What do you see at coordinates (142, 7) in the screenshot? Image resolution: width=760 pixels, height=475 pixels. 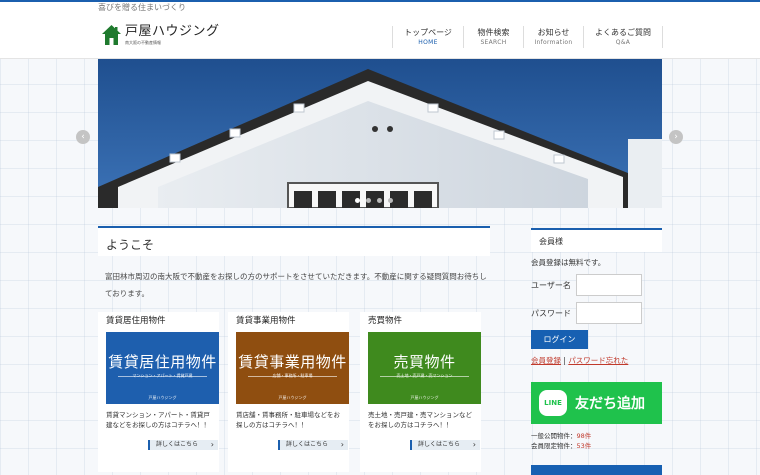 I see `site-tagline: 喜びを贈る住まいづくり` at bounding box center [142, 7].